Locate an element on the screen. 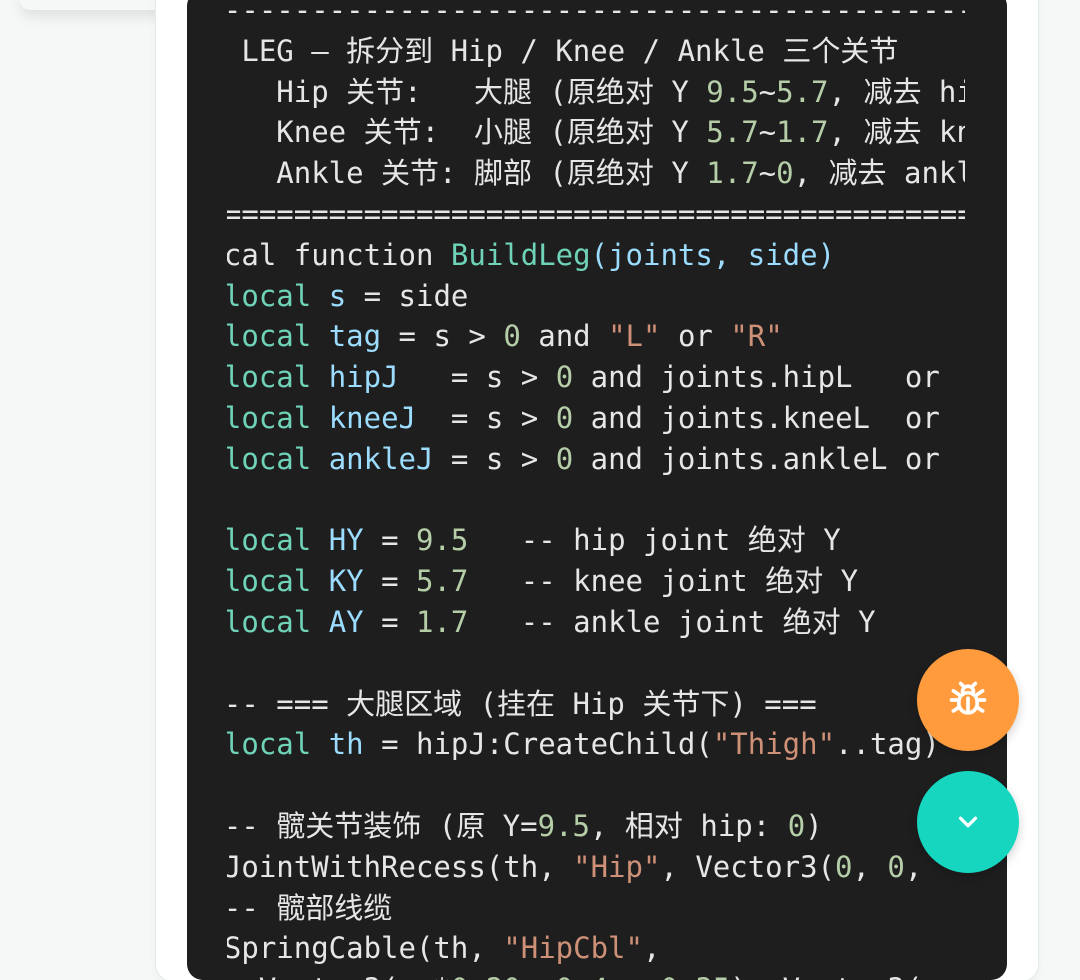 Image resolution: width=1080 pixels, height=980 pixels. code-token: "Hip" is located at coordinates (617, 866).